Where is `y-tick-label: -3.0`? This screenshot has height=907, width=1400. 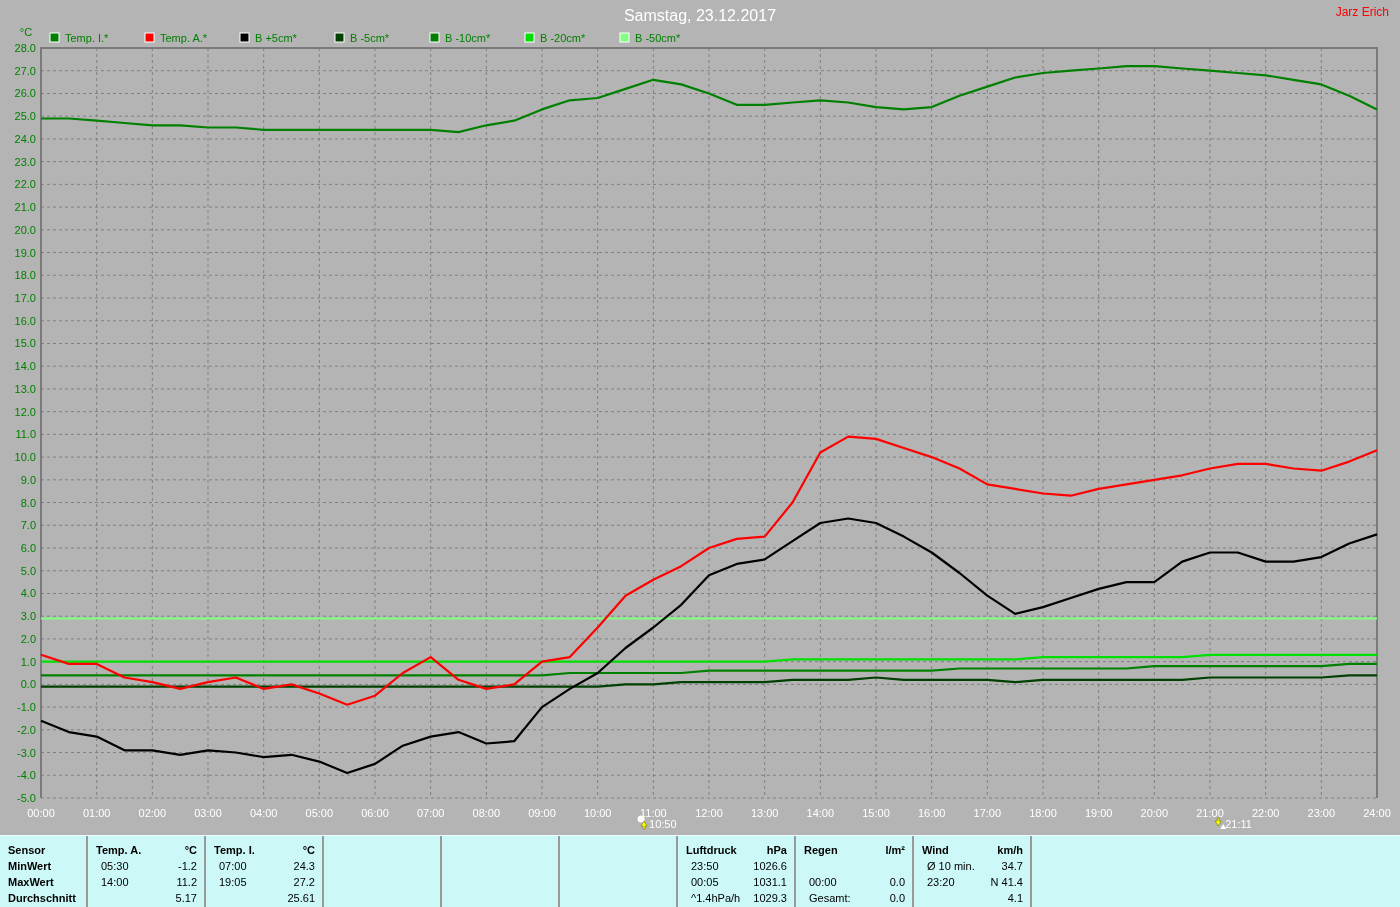 y-tick-label: -3.0 is located at coordinates (26, 752).